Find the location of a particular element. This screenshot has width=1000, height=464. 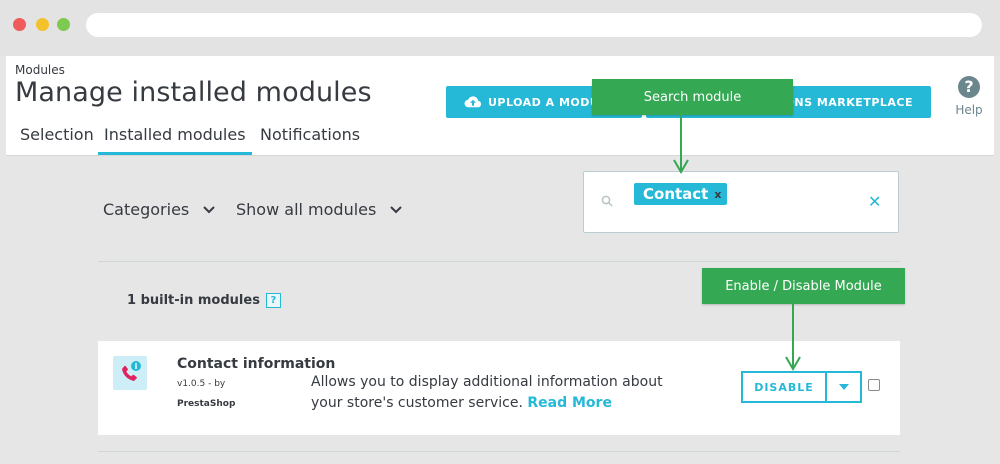

browser-chrome is located at coordinates (500, 28).